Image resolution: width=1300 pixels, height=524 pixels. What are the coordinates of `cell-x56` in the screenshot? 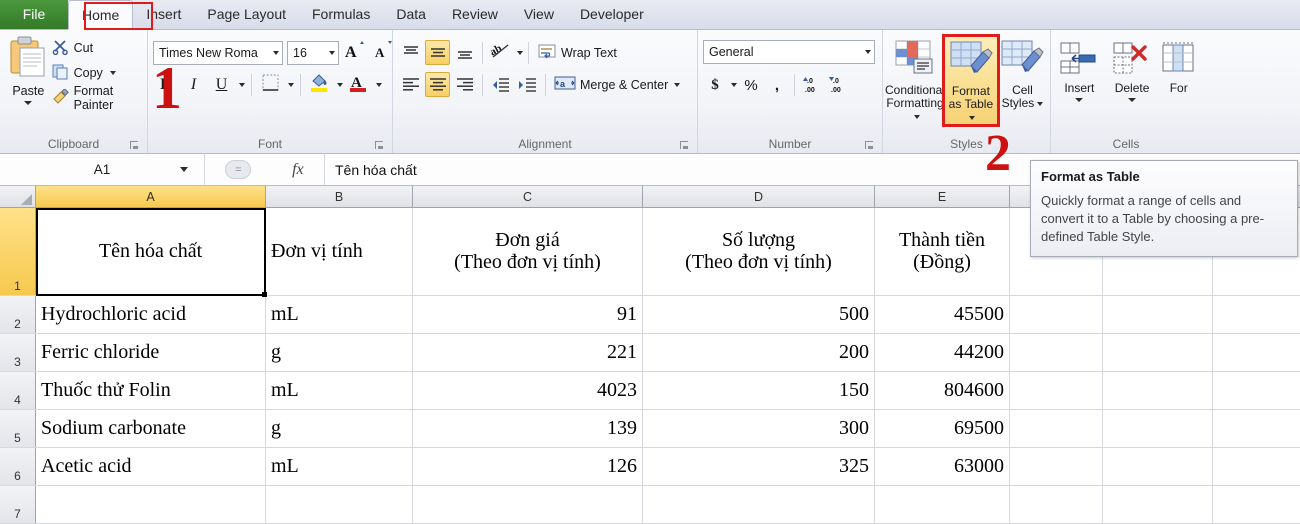 It's located at (1056, 466).